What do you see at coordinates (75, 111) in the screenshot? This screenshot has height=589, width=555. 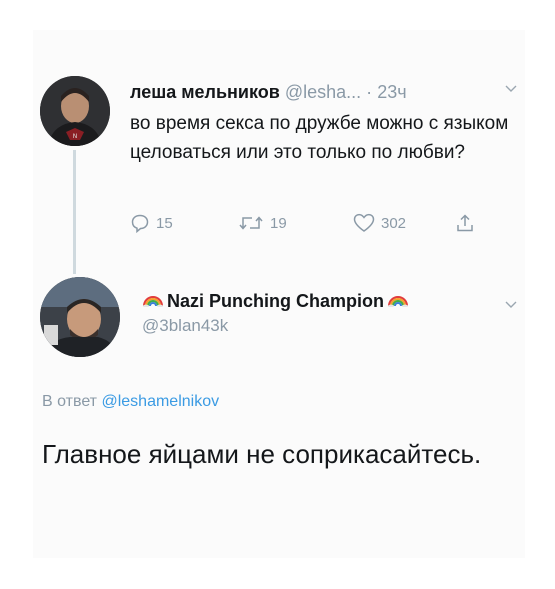 I see `avatar: N` at bounding box center [75, 111].